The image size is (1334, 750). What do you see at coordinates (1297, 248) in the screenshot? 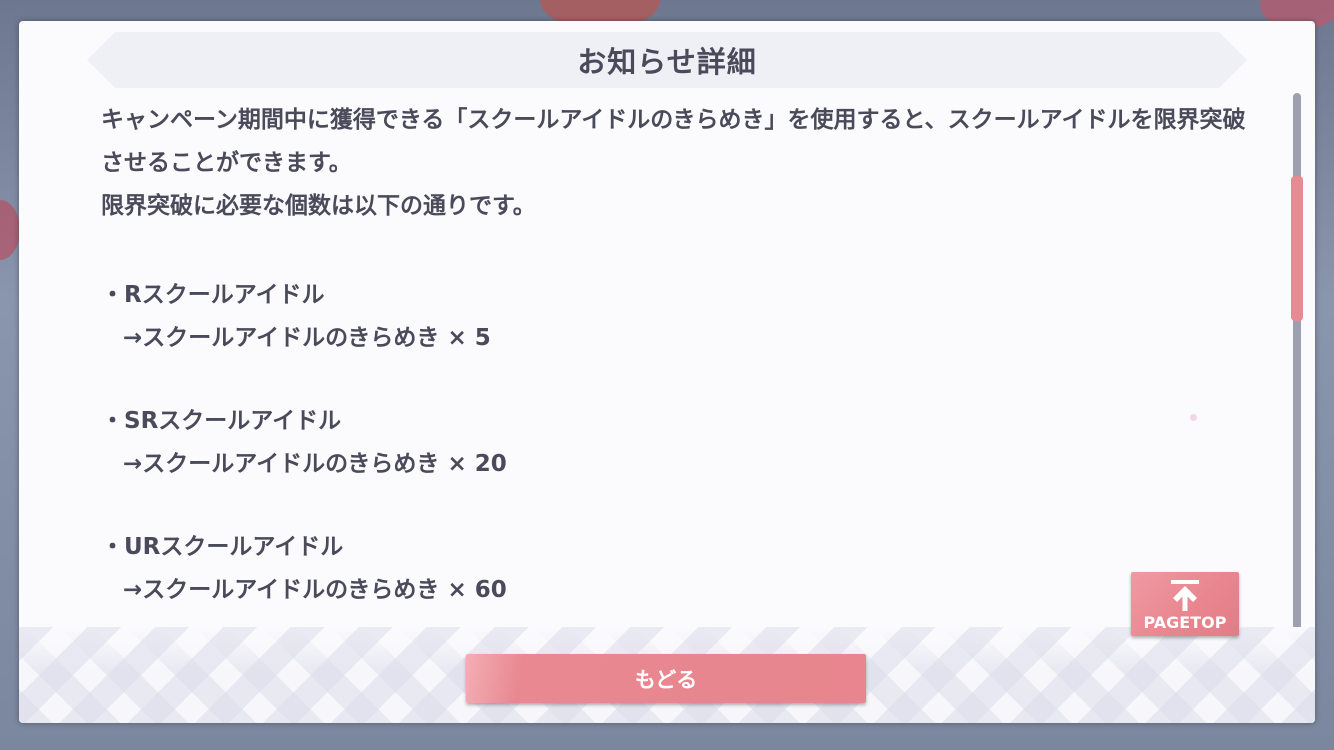
I see `scrollbar-thumb` at bounding box center [1297, 248].